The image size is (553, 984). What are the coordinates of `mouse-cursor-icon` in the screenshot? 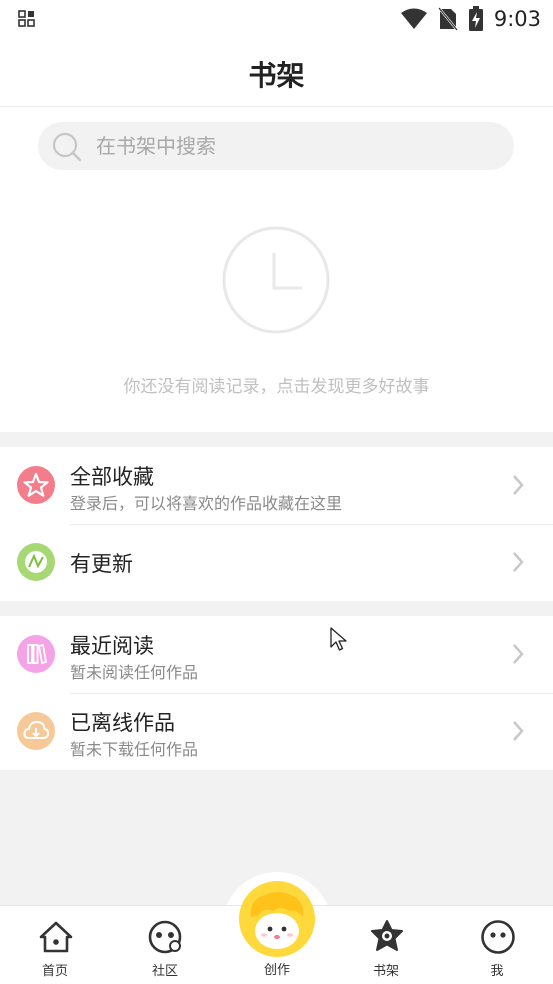 It's located at (338, 639).